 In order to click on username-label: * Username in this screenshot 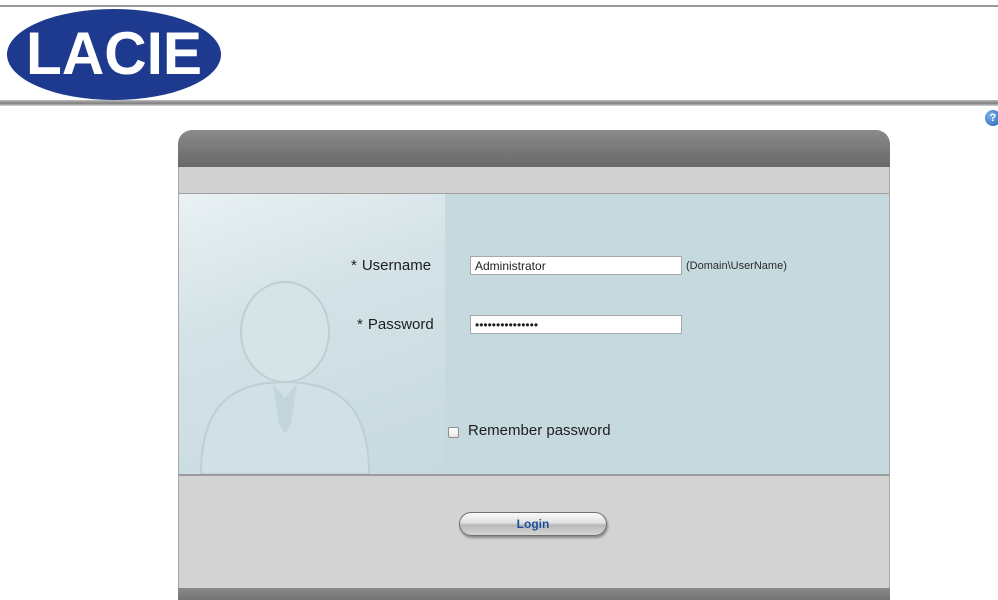, I will do `click(391, 265)`.